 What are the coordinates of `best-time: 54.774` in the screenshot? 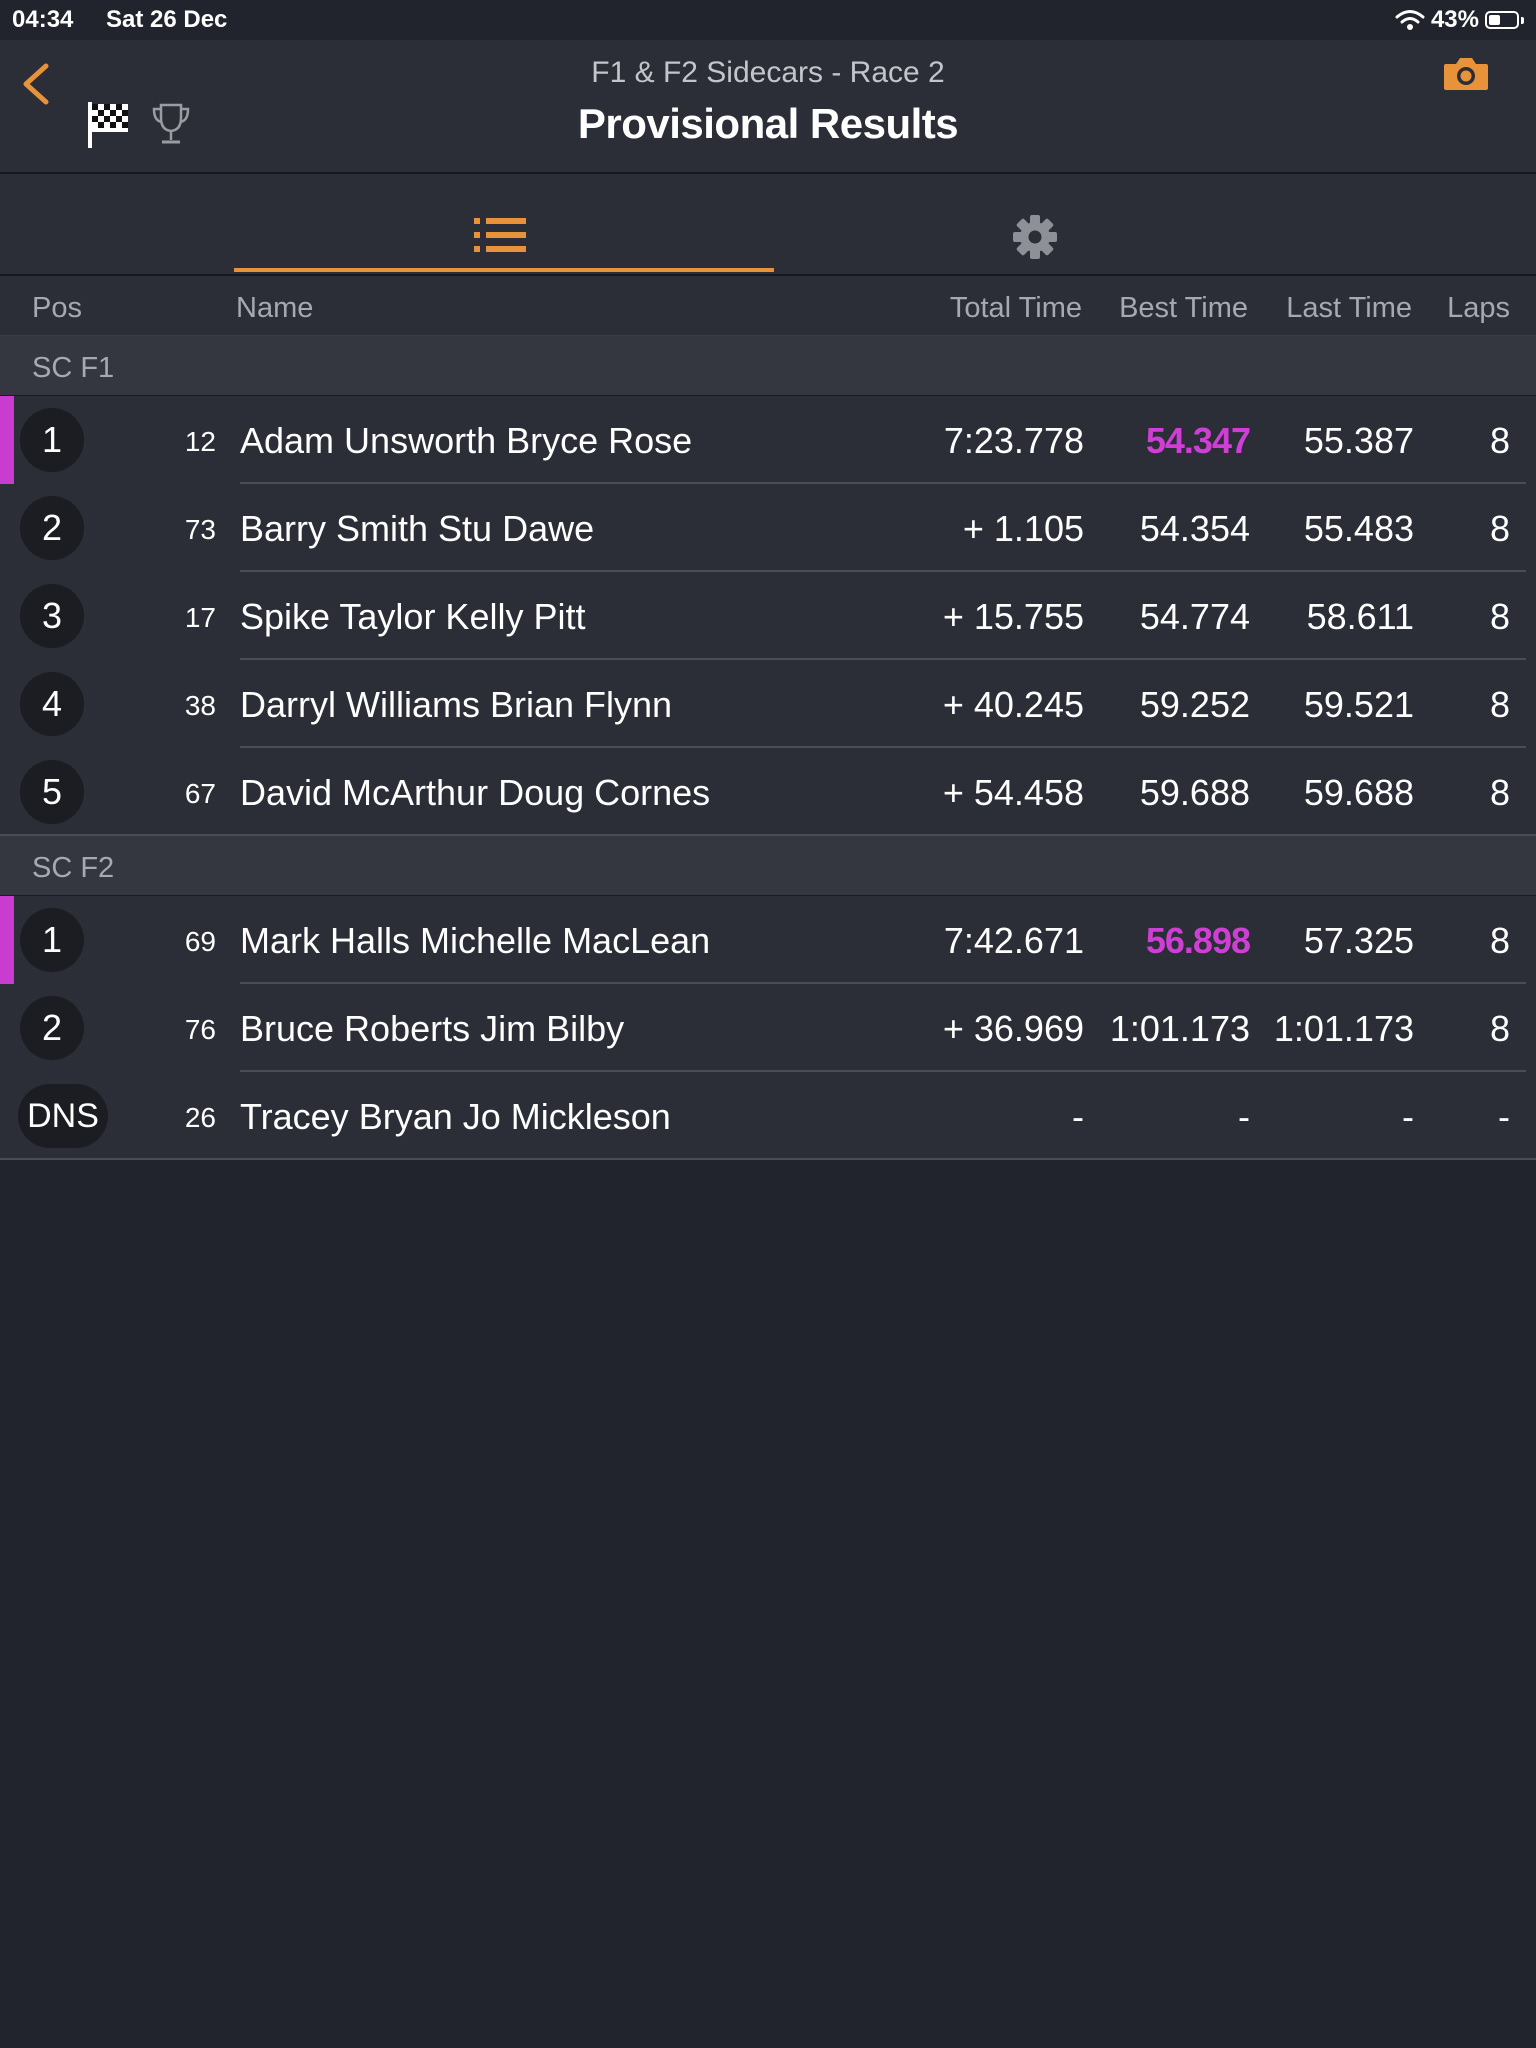 It's located at (1194, 616).